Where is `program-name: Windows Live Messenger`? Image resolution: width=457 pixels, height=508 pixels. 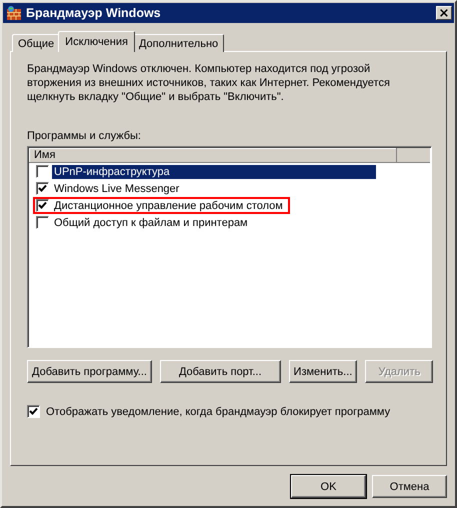
program-name: Windows Live Messenger is located at coordinates (117, 189).